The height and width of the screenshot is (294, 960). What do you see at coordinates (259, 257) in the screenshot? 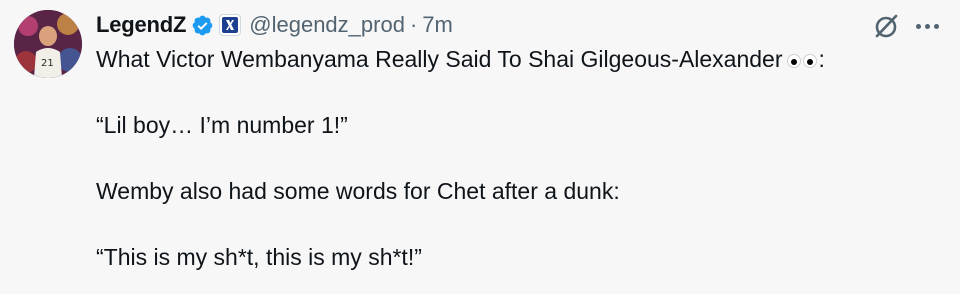
I see `tweet-quote-2: “This is my sh*t, this is my sh*t!”` at bounding box center [259, 257].